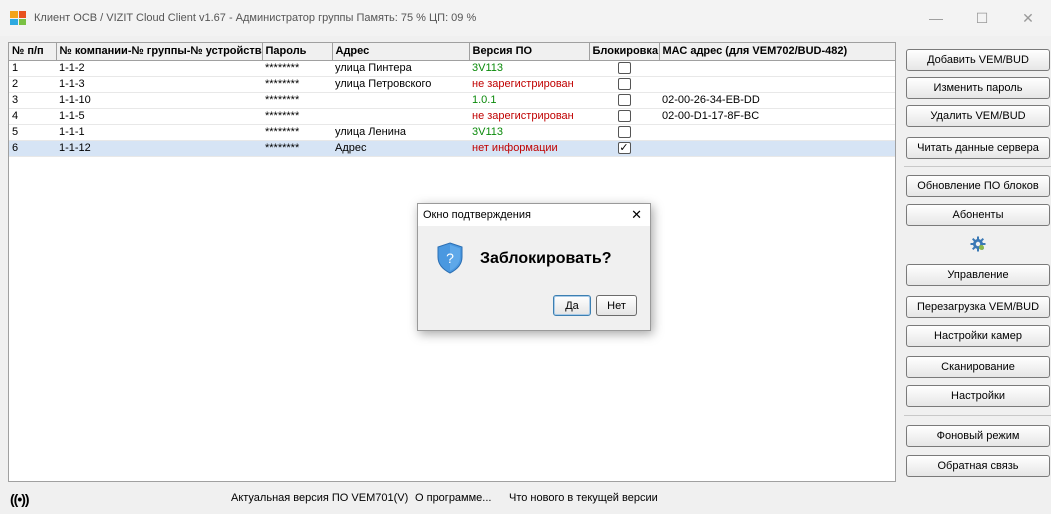 The width and height of the screenshot is (1051, 514). I want to click on cell-address: Адрес, so click(400, 148).